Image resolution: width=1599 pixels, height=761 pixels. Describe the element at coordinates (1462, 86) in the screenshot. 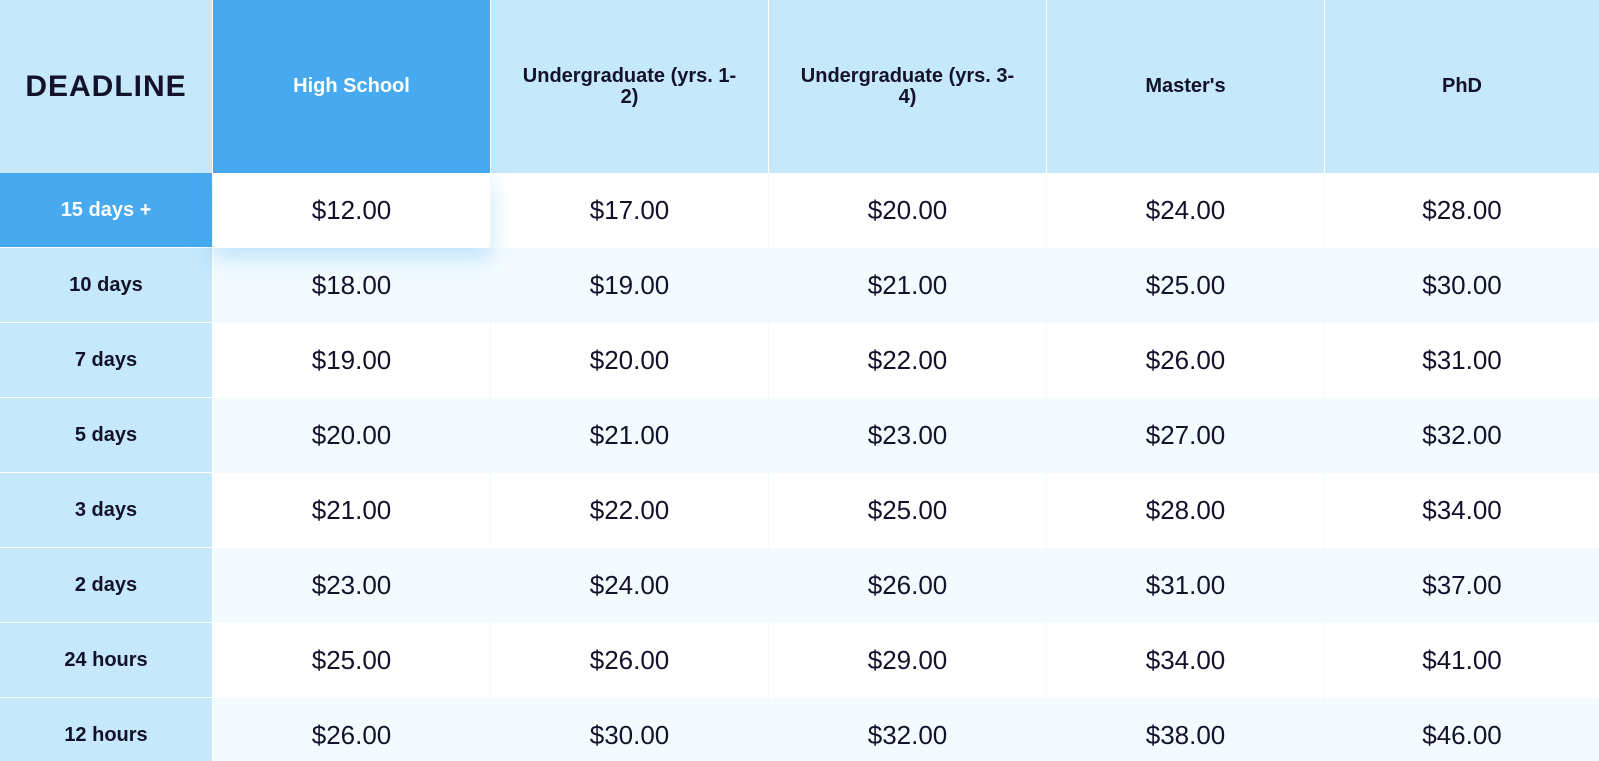

I see `column-header-phd: PhD` at that location.